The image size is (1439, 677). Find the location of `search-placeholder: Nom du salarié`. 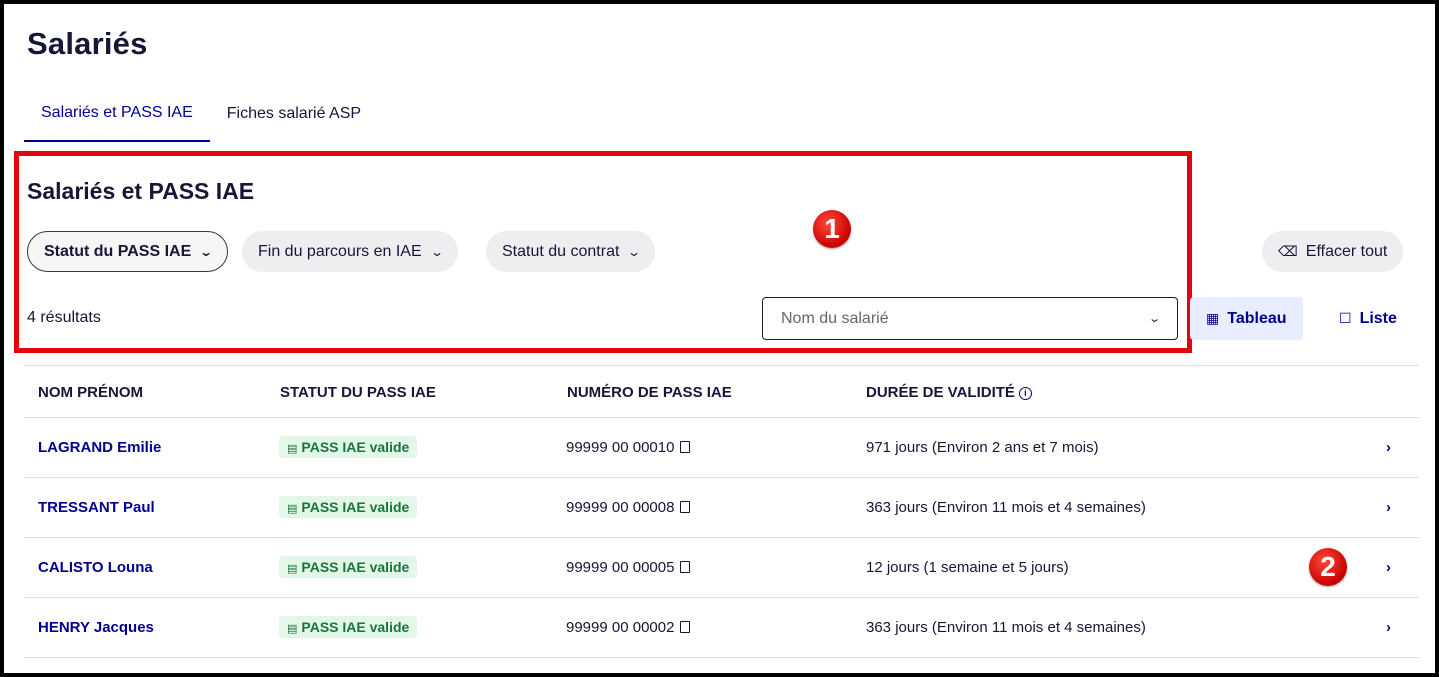

search-placeholder: Nom du salarié is located at coordinates (835, 318).